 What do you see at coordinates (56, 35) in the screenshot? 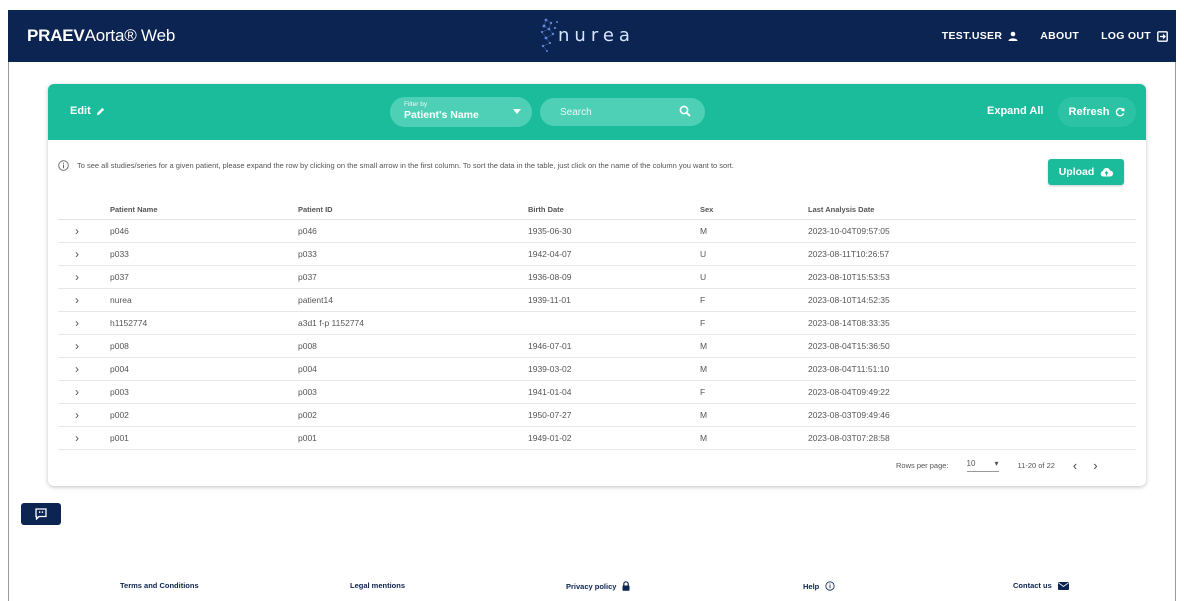
I see `app-title-bold: PRAEV` at bounding box center [56, 35].